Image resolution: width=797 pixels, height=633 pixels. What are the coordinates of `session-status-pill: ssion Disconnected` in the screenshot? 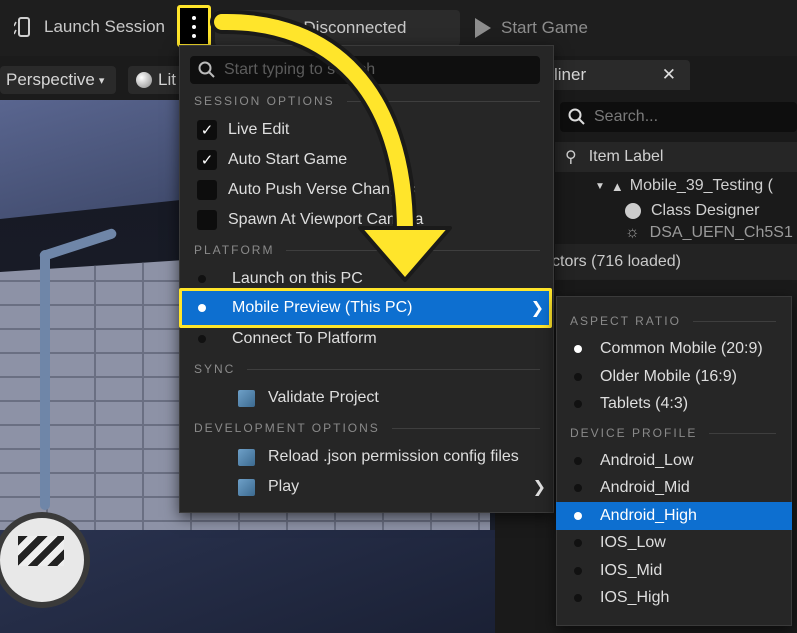 It's located at (337, 28).